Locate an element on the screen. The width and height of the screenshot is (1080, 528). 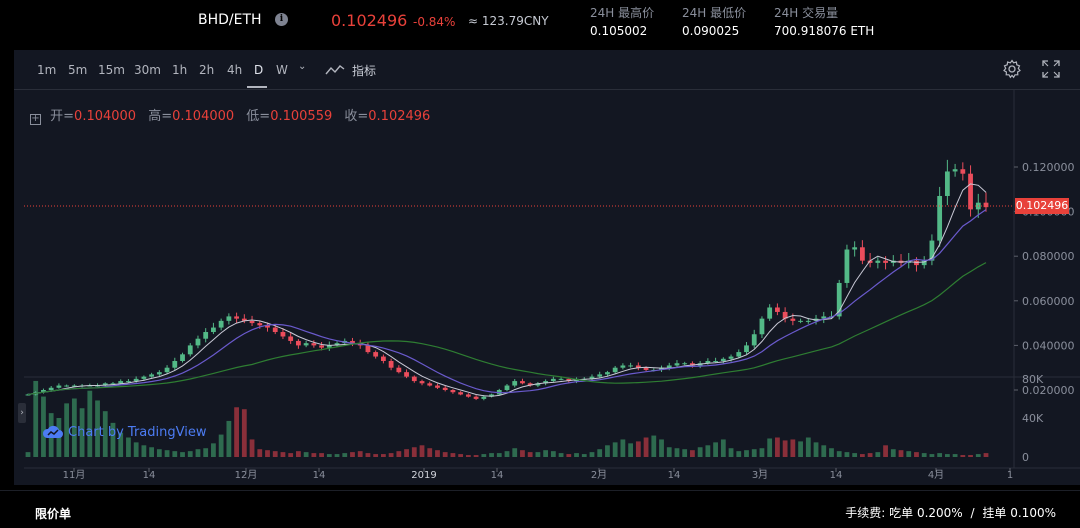
chevron-right-icon: › is located at coordinates (22, 413).